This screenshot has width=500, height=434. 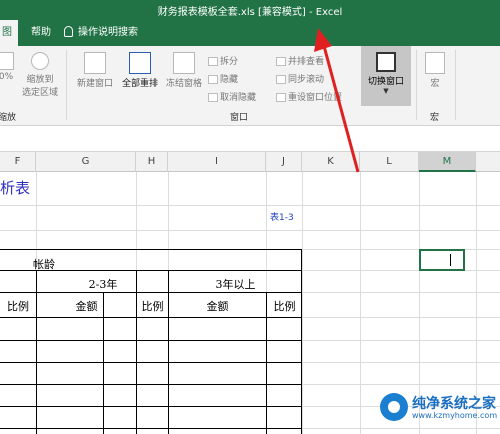 I want to click on switch-windows-label: 切换窗口, so click(x=385, y=82).